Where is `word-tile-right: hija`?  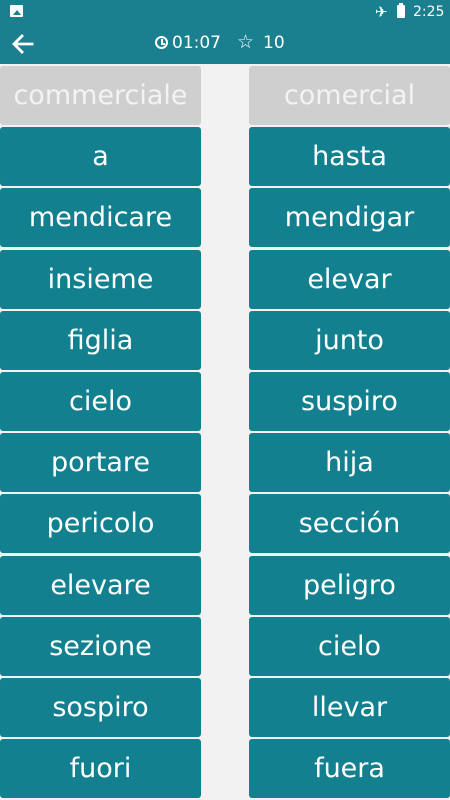 word-tile-right: hija is located at coordinates (349, 463).